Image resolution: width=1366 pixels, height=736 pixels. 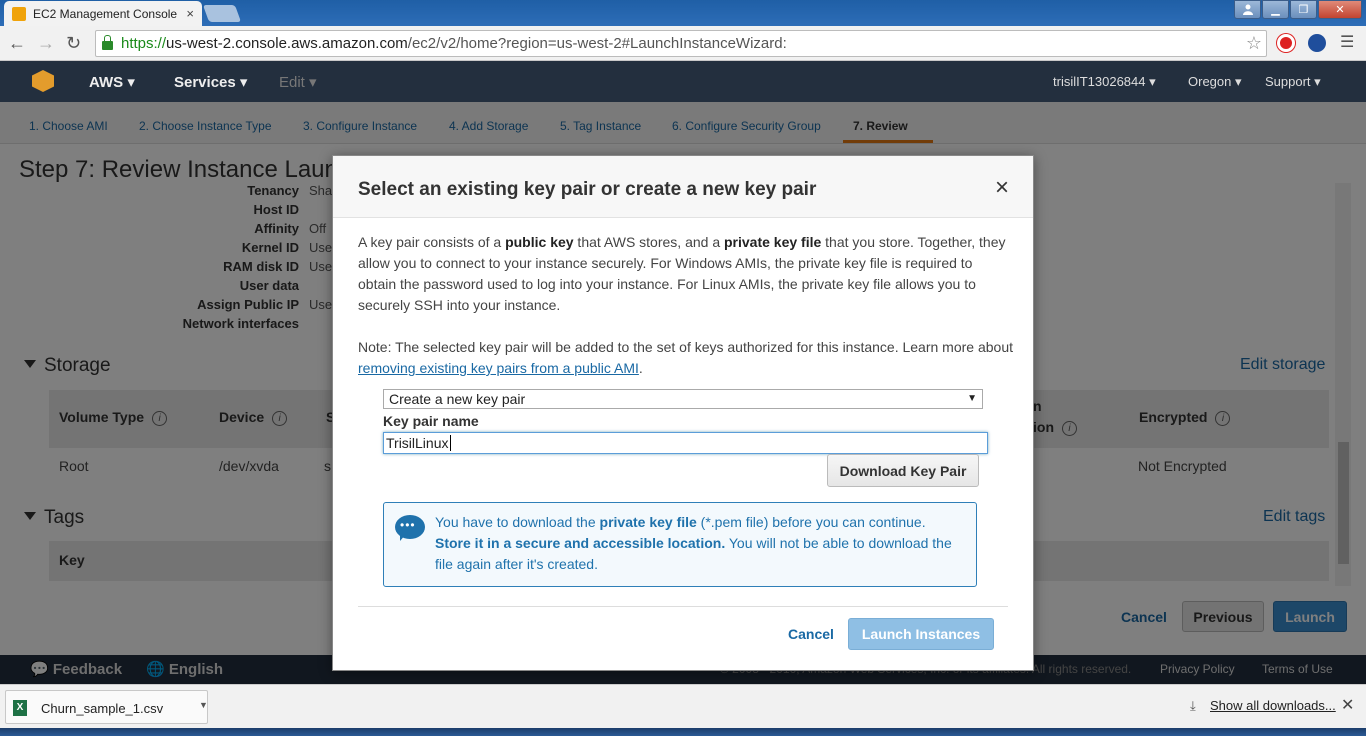 What do you see at coordinates (1254, 43) in the screenshot?
I see `bookmark-star-icon: ☆` at bounding box center [1254, 43].